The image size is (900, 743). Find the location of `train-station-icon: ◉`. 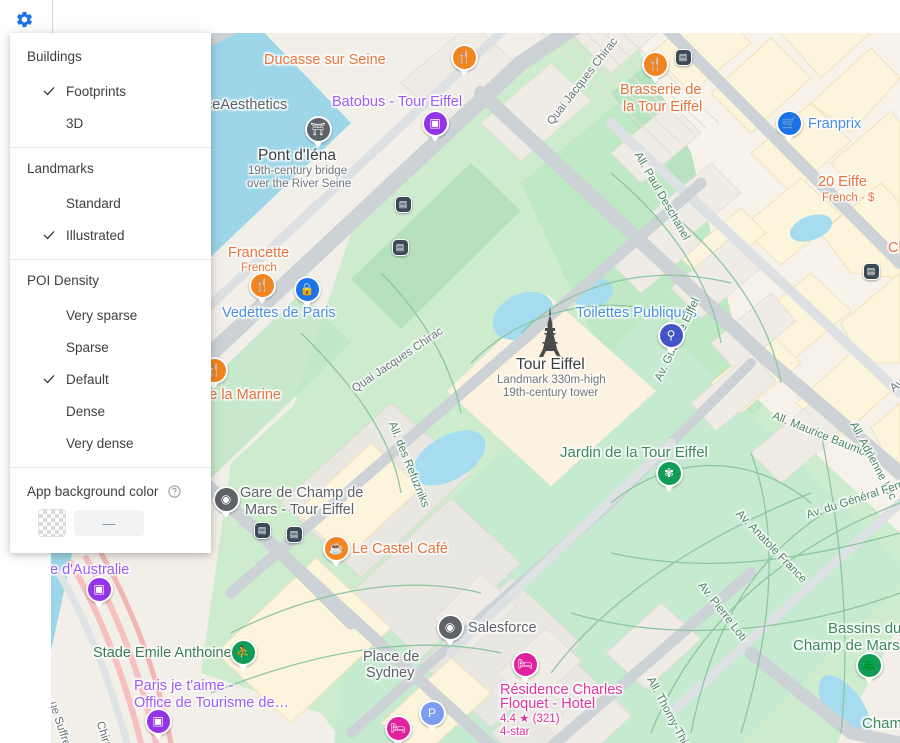

train-station-icon: ◉ is located at coordinates (226, 499).